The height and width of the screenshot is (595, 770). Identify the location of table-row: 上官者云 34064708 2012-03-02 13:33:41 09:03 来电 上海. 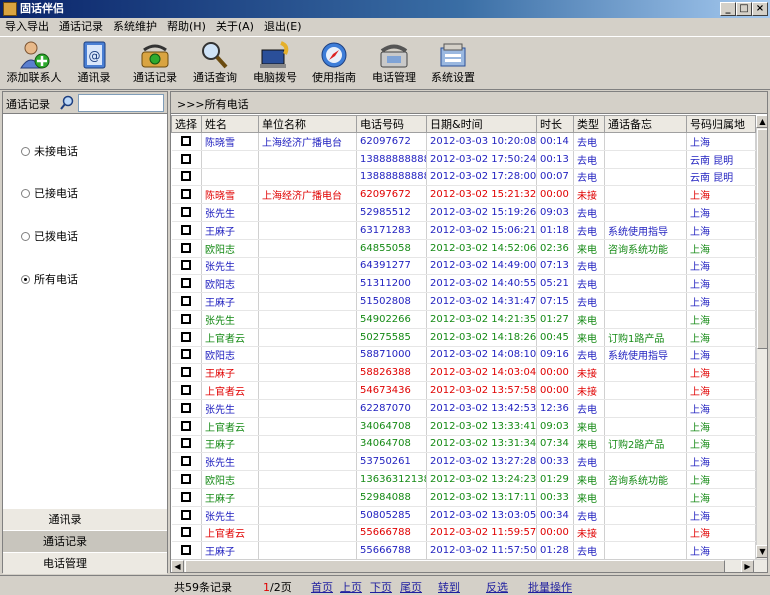
(463, 426).